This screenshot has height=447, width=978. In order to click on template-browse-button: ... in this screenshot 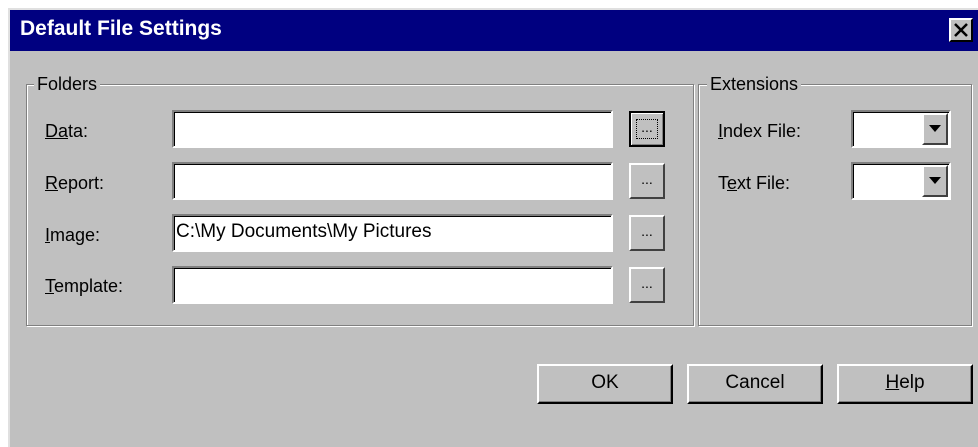, I will do `click(647, 285)`.